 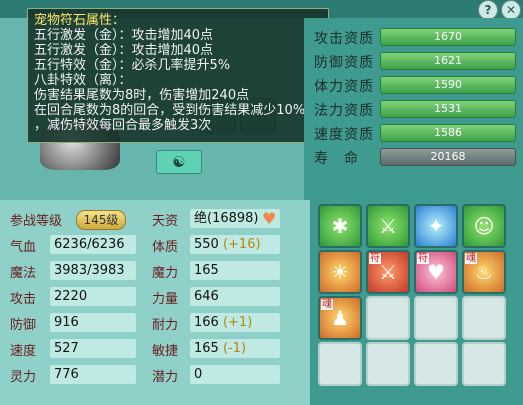 What do you see at coordinates (344, 111) in the screenshot?
I see `aptitude-label: 法力资质` at bounding box center [344, 111].